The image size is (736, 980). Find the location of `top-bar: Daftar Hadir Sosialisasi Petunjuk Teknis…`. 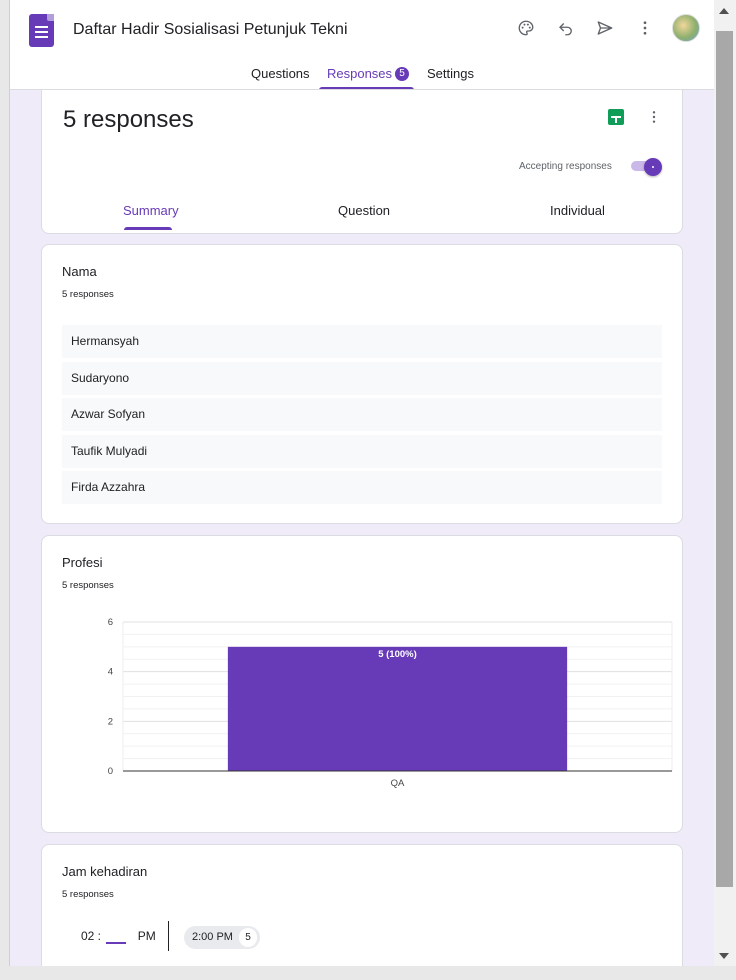

top-bar: Daftar Hadir Sosialisasi Petunjuk Teknis… is located at coordinates (362, 45).